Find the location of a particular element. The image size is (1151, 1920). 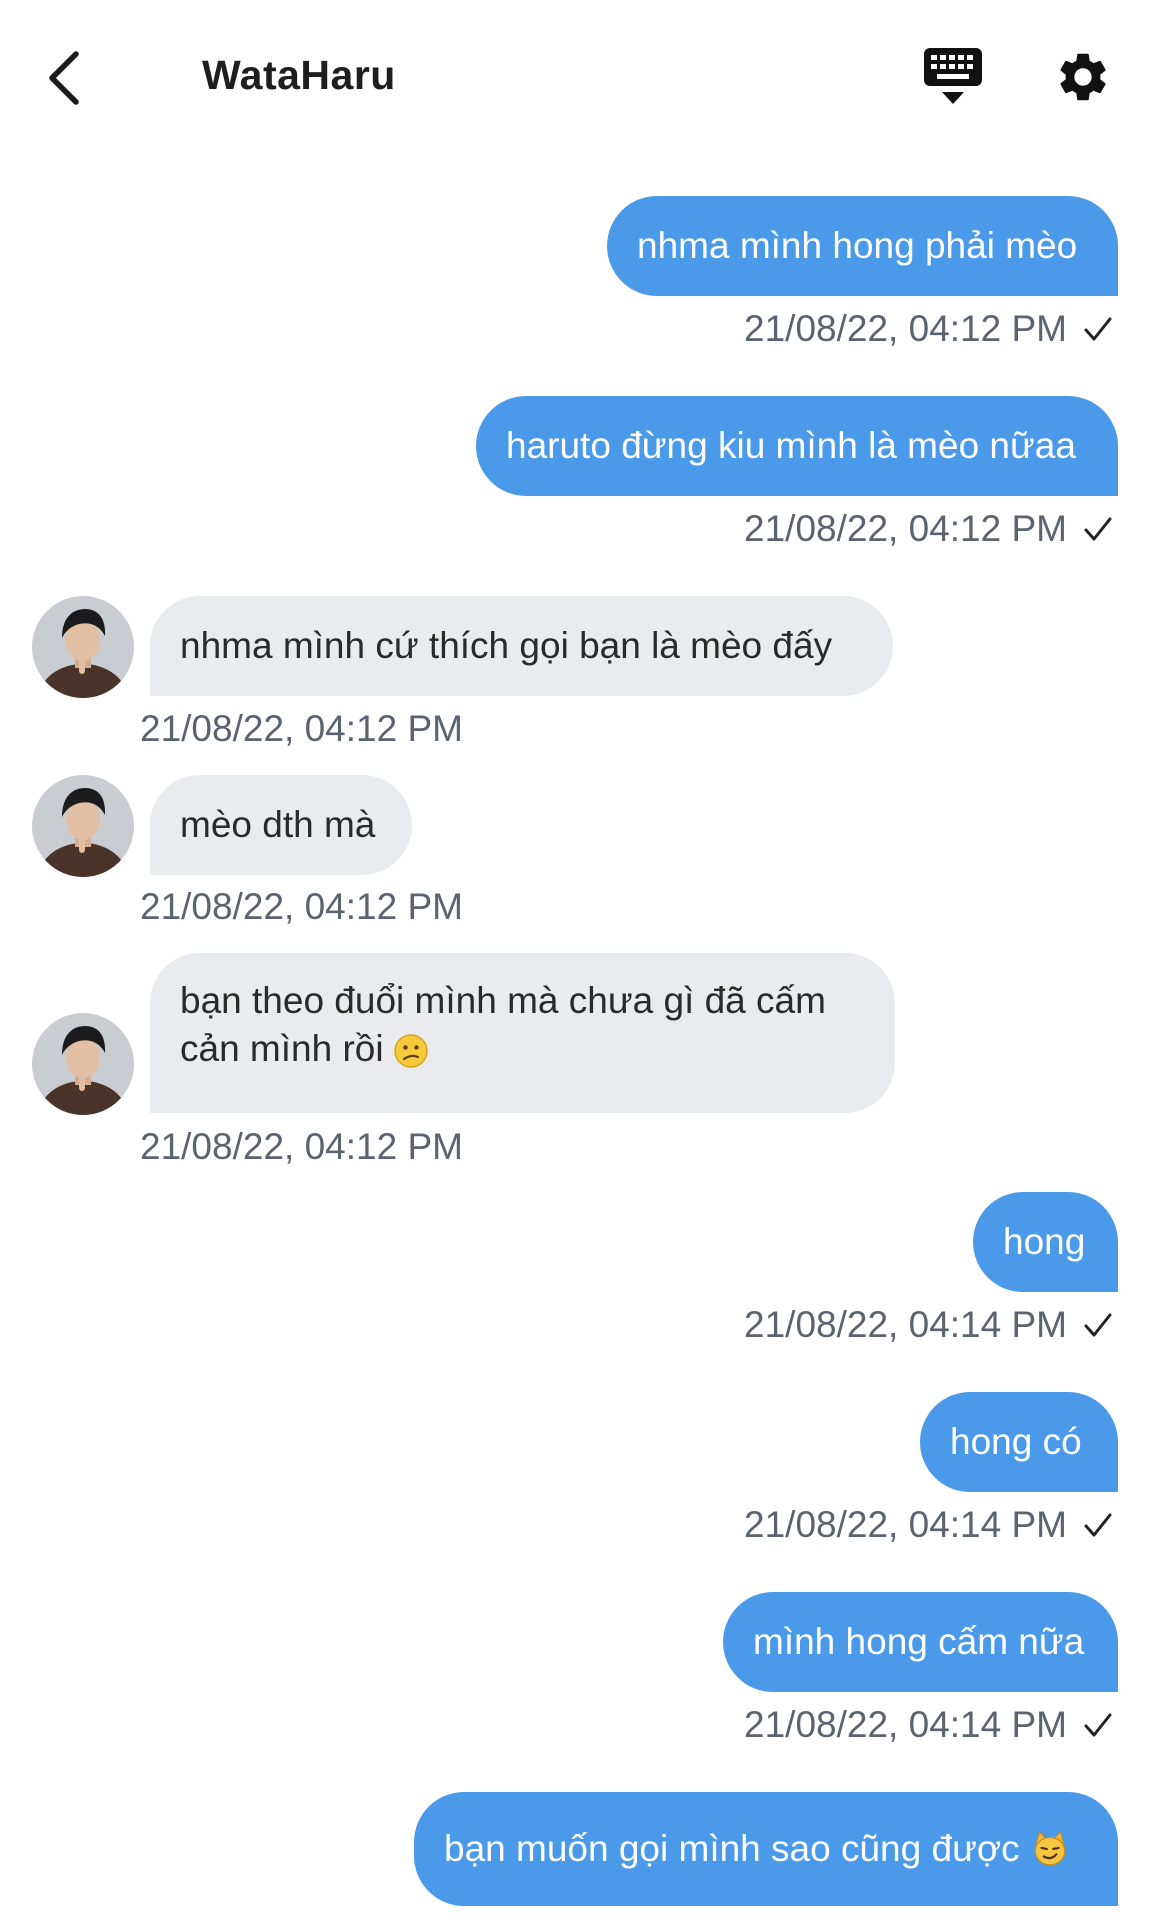

outgoing-message: haruto đừng kiu mình là mèo nữaa is located at coordinates (797, 446).